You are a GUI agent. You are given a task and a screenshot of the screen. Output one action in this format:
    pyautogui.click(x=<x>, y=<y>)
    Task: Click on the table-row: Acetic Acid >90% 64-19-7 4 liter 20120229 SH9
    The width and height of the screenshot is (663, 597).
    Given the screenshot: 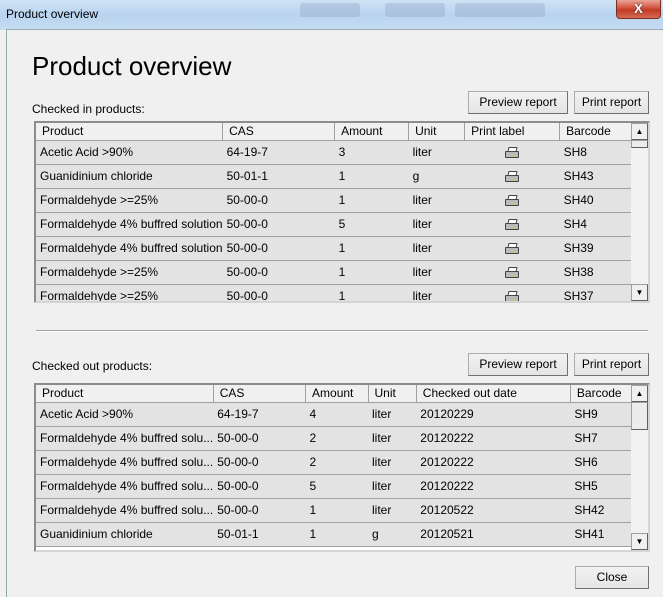 What is the action you would take?
    pyautogui.click(x=342, y=414)
    